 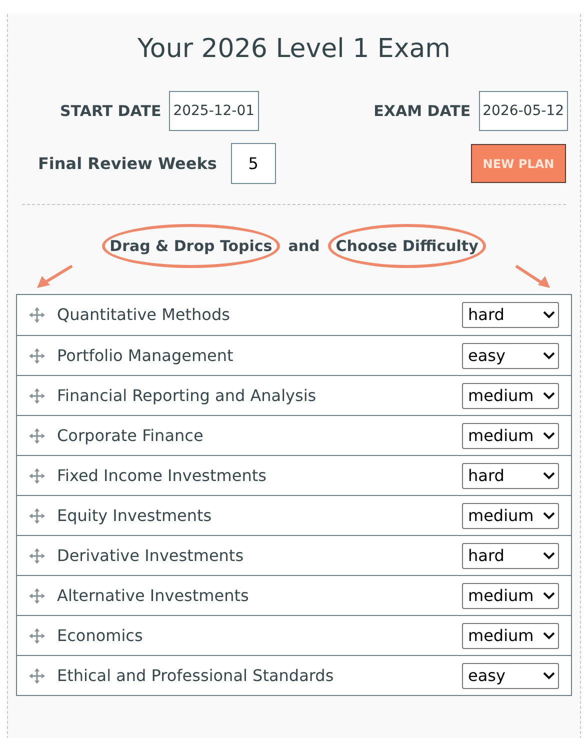 I want to click on exam-title: Your 2026 Level 1 Exam, so click(x=294, y=49).